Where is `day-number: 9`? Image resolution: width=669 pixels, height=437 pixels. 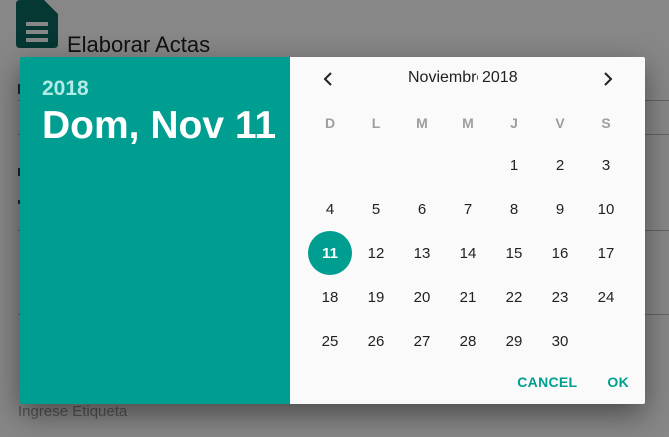
day-number: 9 is located at coordinates (560, 209).